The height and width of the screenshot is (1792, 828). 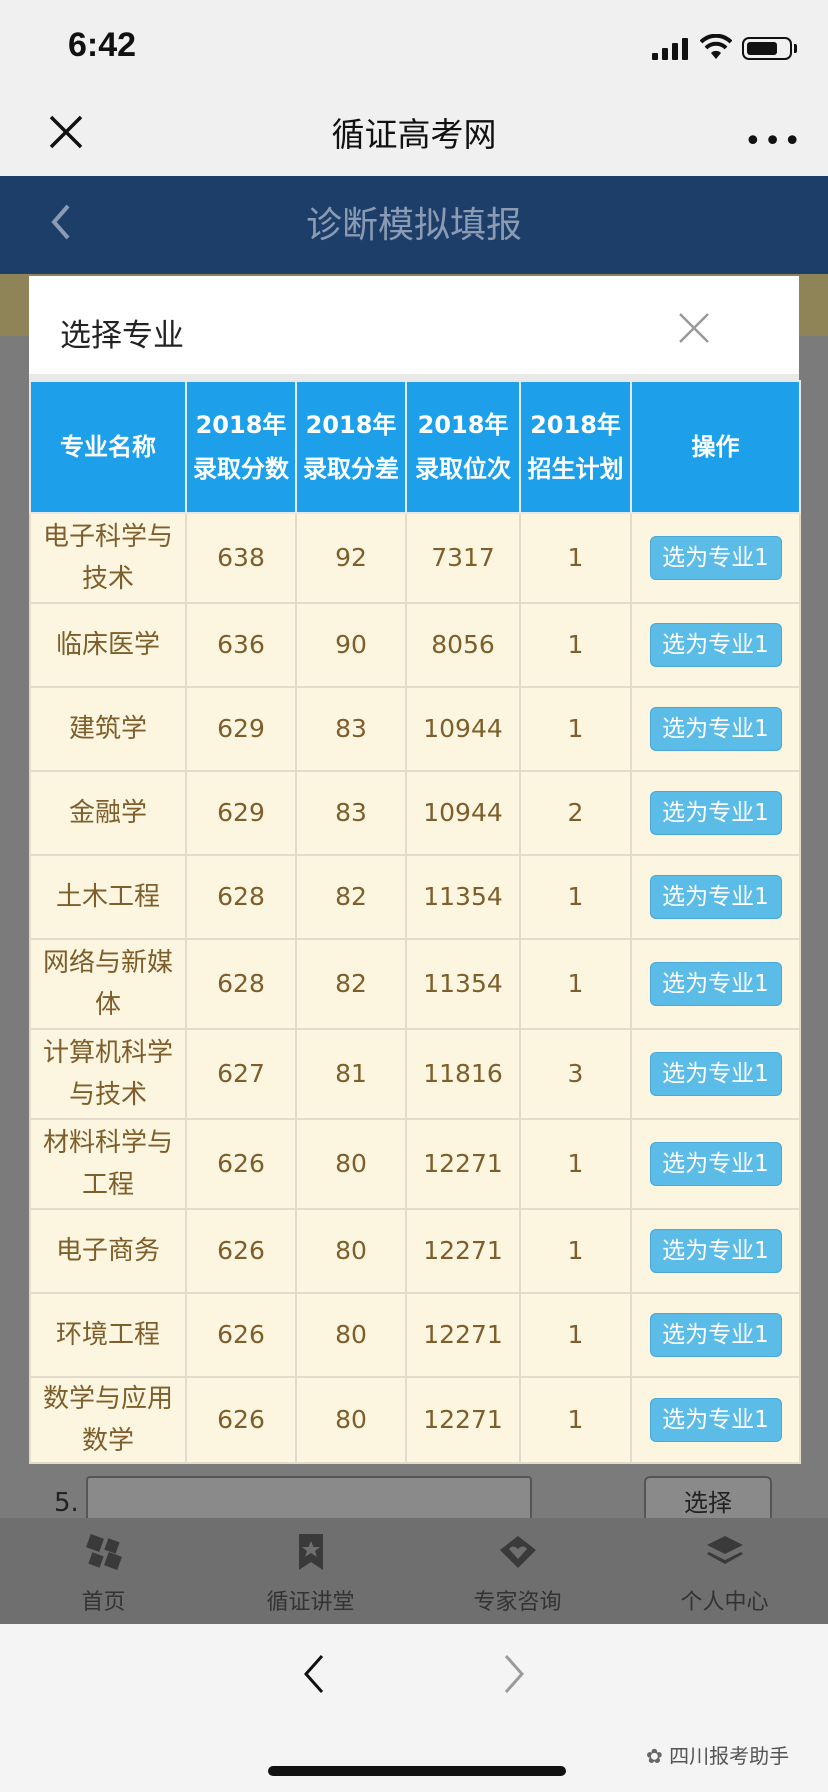 What do you see at coordinates (241, 558) in the screenshot?
I see `score-cell: 638` at bounding box center [241, 558].